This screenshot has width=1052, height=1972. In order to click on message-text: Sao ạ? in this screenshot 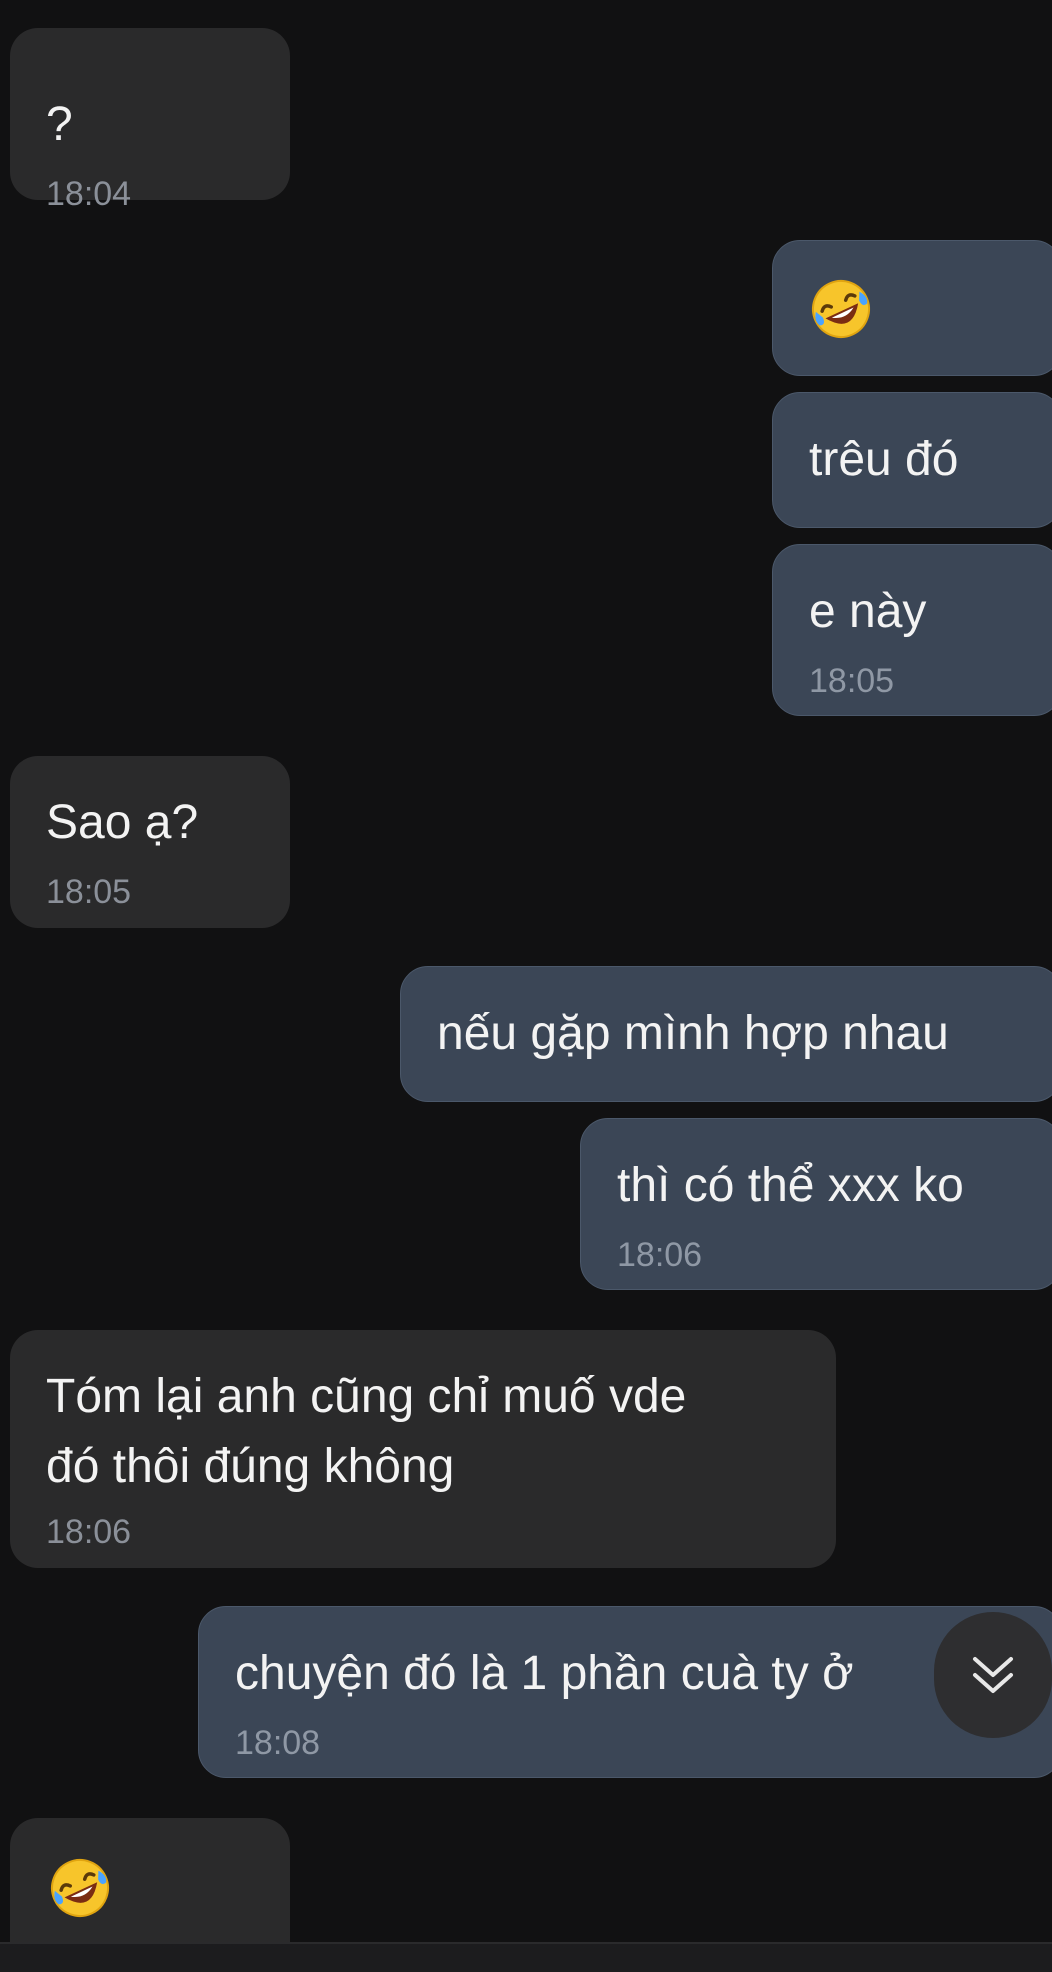, I will do `click(122, 822)`.